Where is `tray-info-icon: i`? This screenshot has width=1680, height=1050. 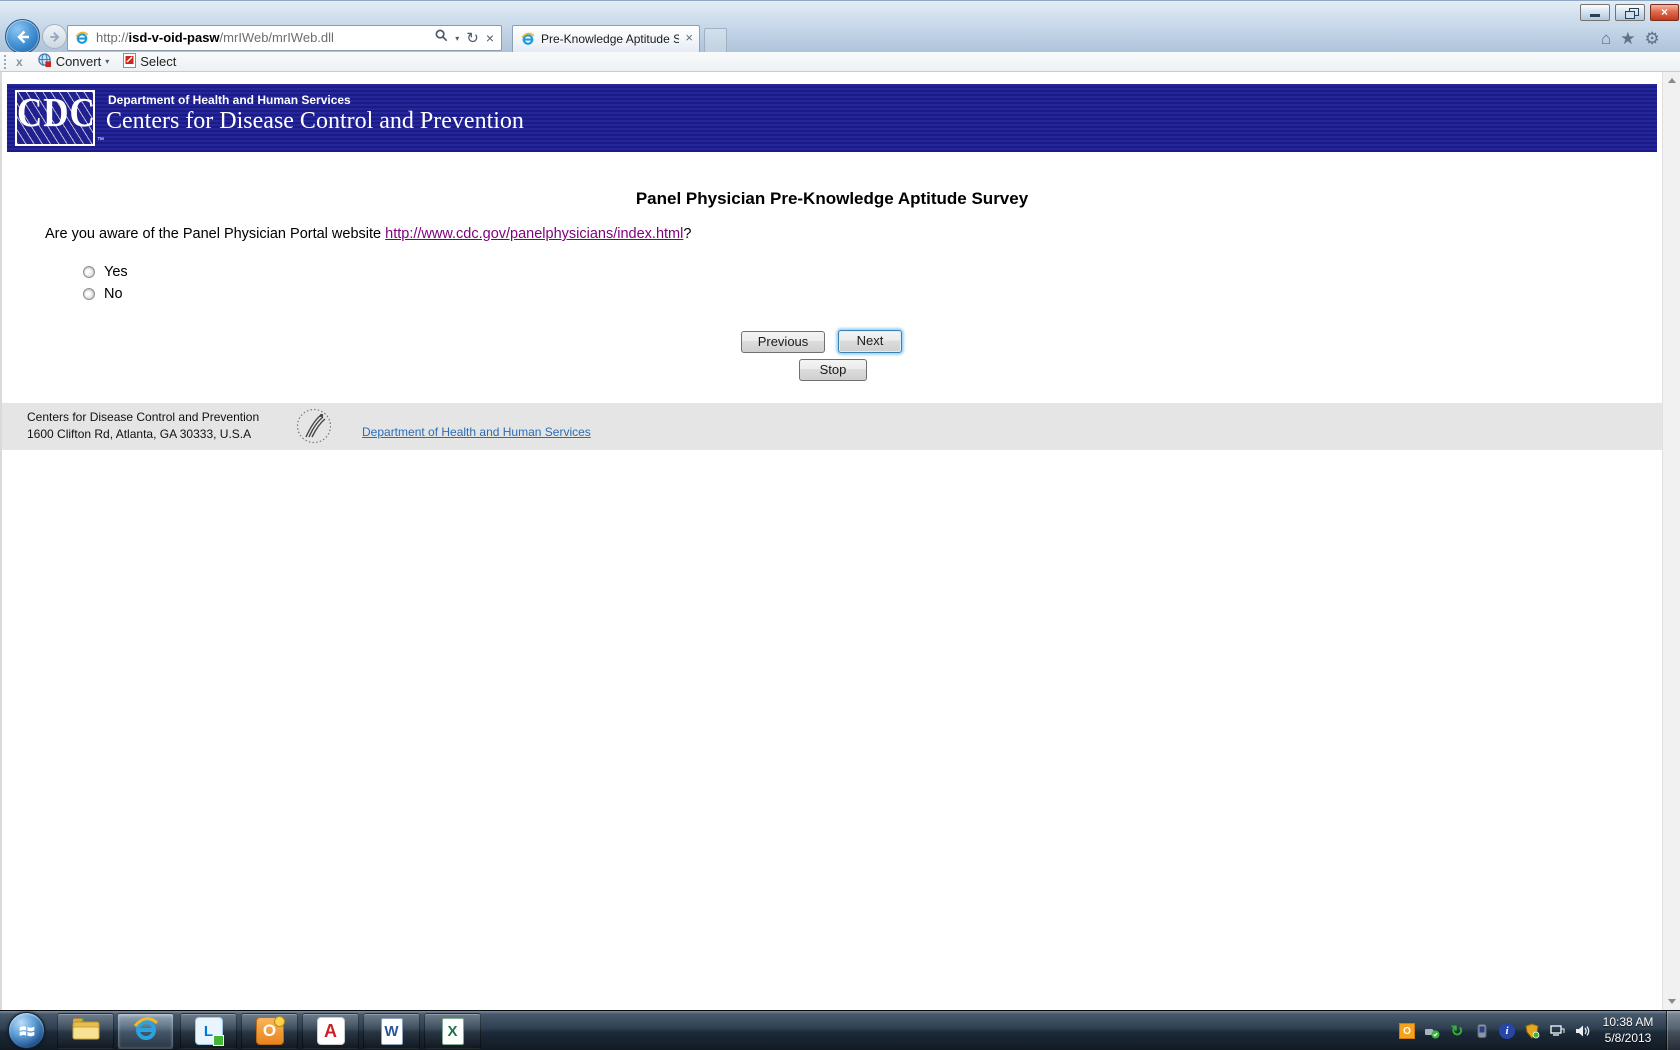 tray-info-icon: i is located at coordinates (1507, 1031).